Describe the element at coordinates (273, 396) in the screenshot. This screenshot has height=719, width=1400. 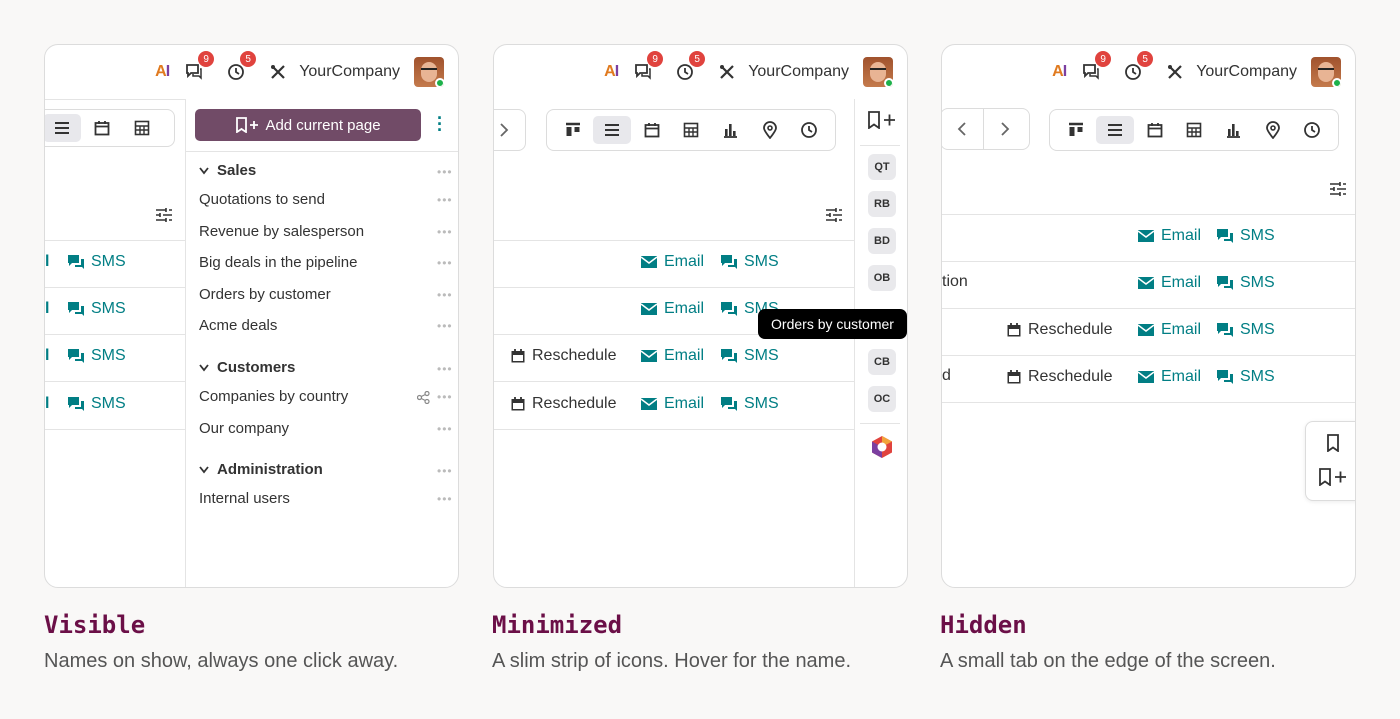
I see `sidebar-item: Companies by country` at that location.